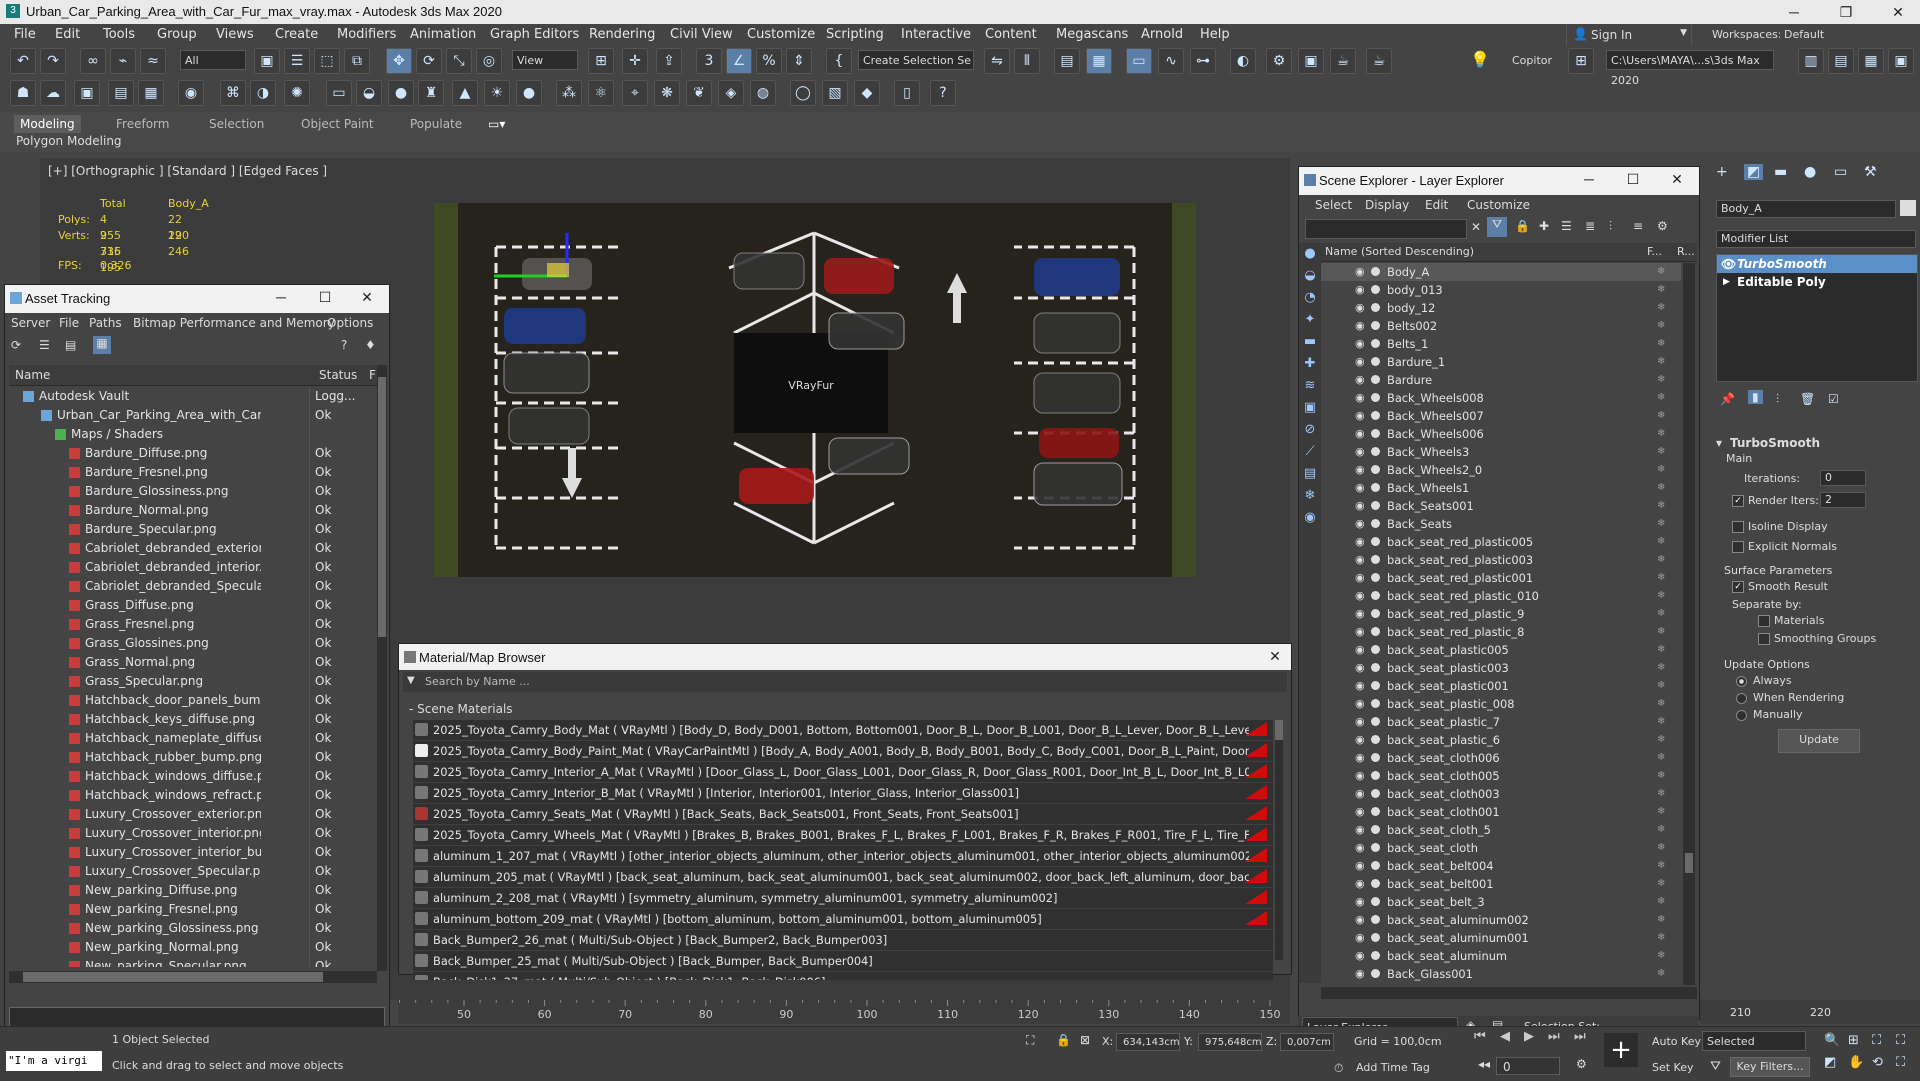 This screenshot has height=1081, width=1920. Describe the element at coordinates (87, 93) in the screenshot. I see `render-frame-icon: ▣` at that location.